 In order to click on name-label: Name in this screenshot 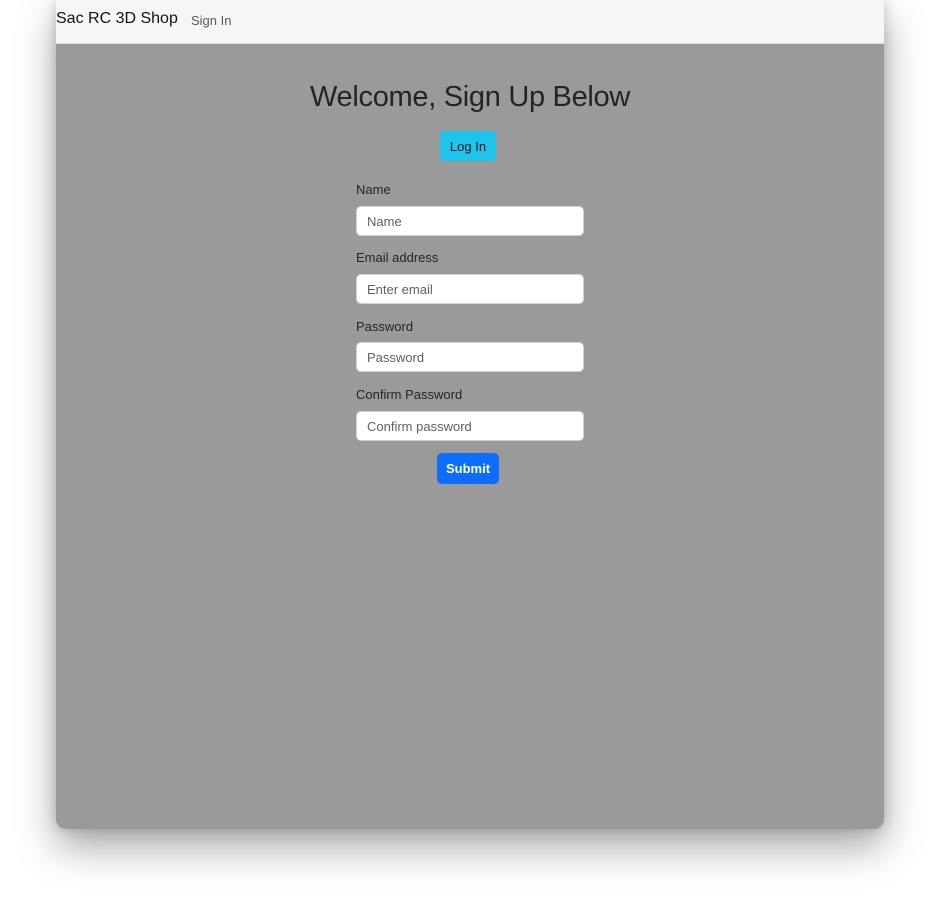, I will do `click(373, 189)`.